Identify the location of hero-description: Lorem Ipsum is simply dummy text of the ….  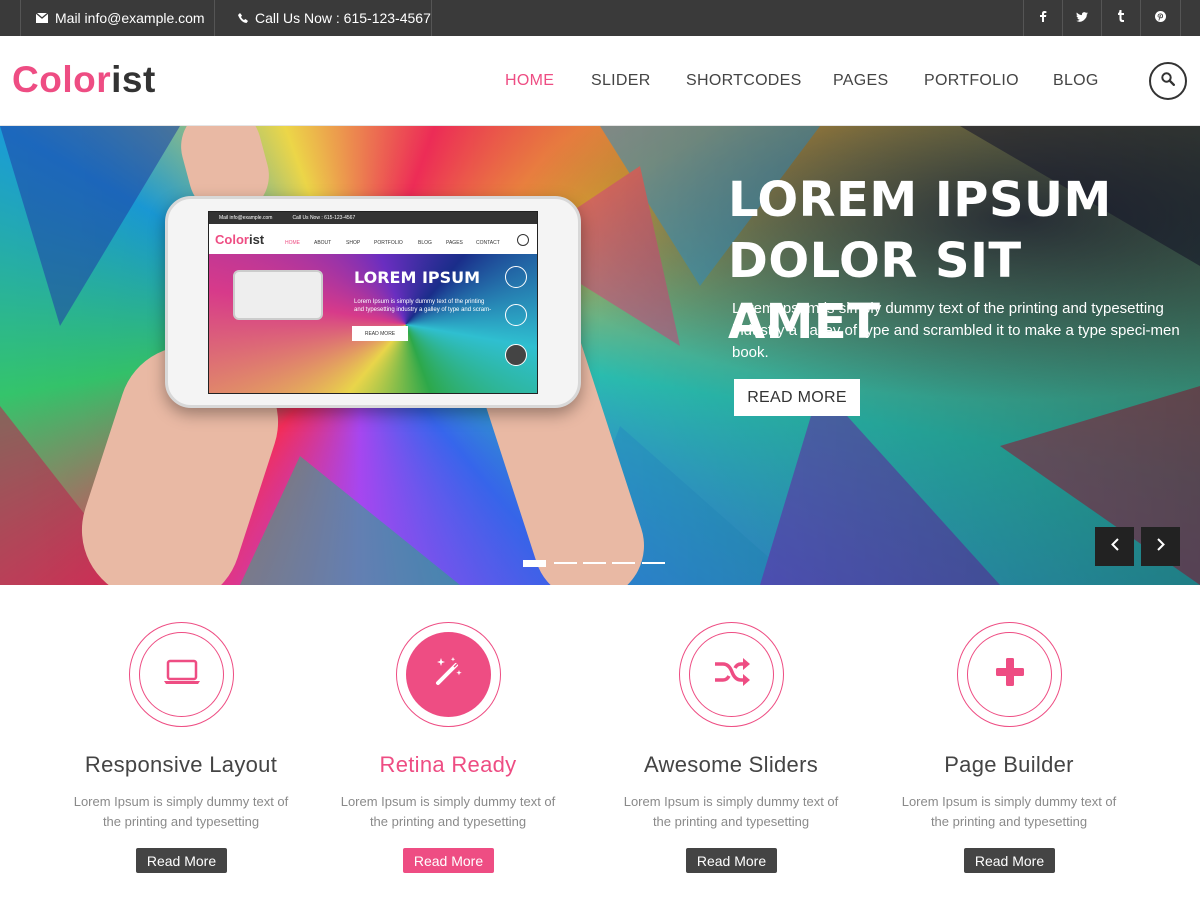
(956, 330).